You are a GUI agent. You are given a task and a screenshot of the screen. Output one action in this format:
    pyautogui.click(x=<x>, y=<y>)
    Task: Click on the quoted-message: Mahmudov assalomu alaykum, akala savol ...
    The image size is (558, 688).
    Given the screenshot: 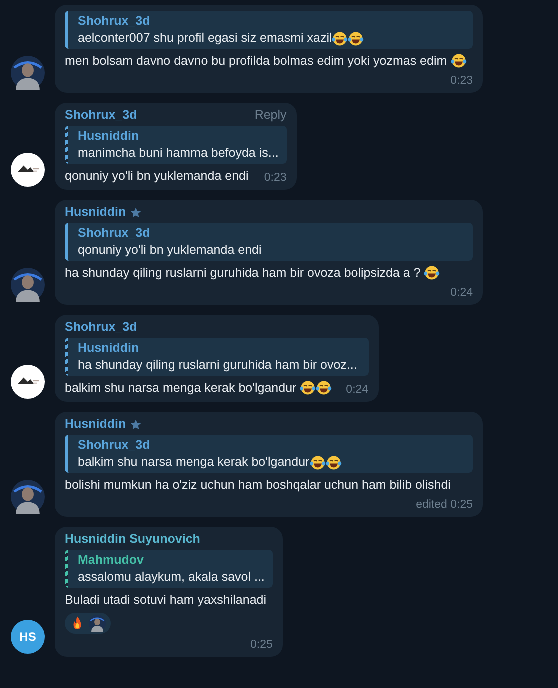 What is the action you would take?
    pyautogui.click(x=169, y=569)
    